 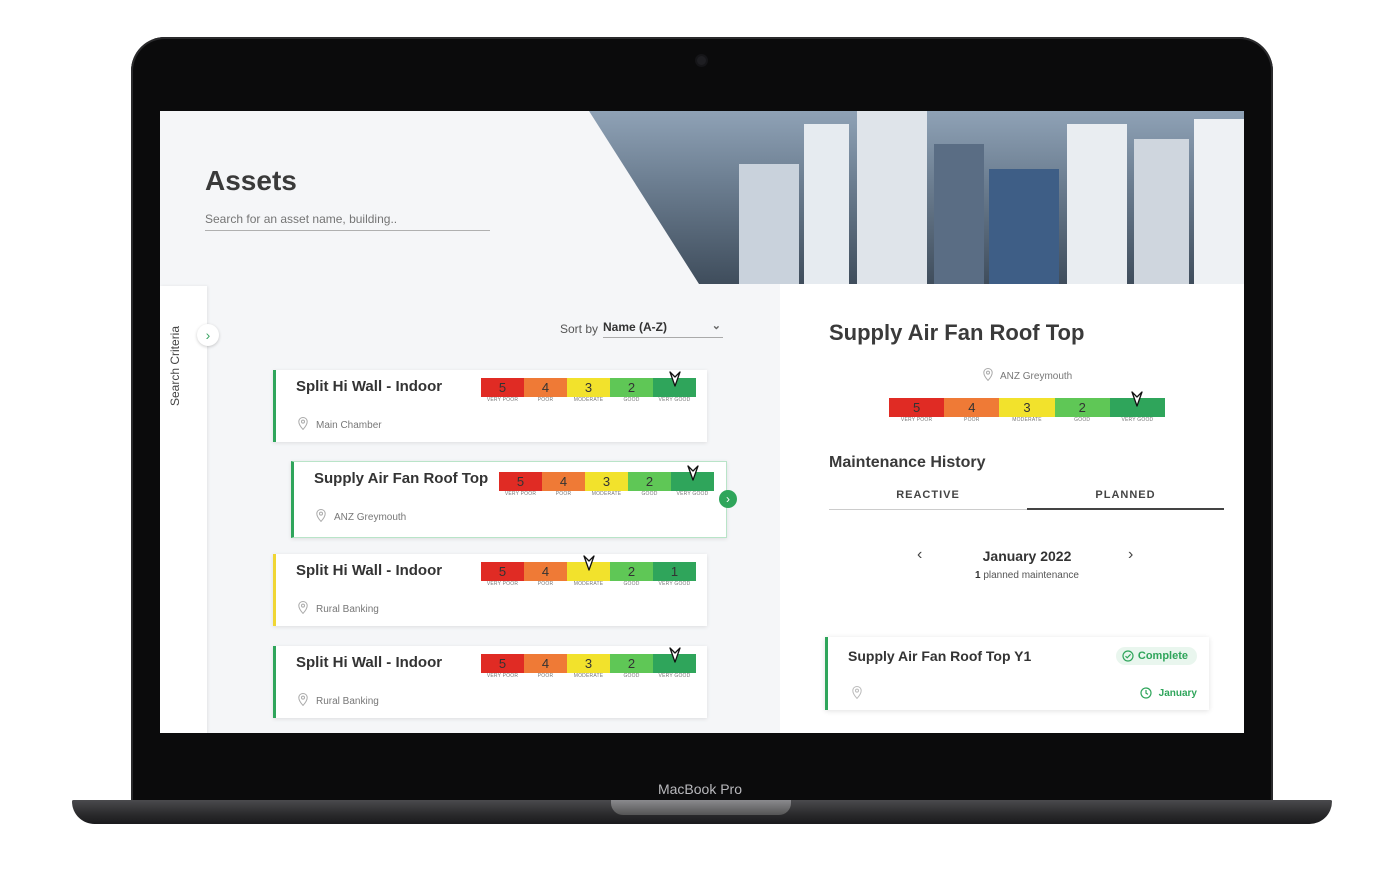 I want to click on scale-label: VERY GOOD, so click(x=674, y=676).